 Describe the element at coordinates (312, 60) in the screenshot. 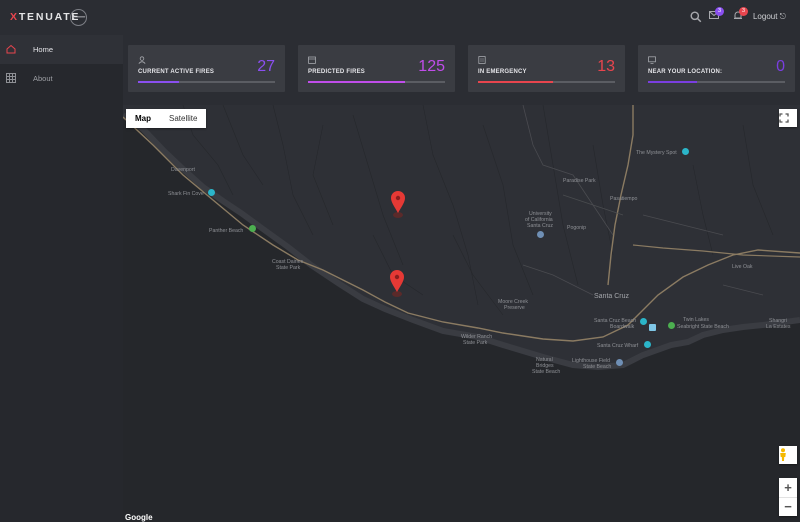

I see `calendar-icon` at that location.